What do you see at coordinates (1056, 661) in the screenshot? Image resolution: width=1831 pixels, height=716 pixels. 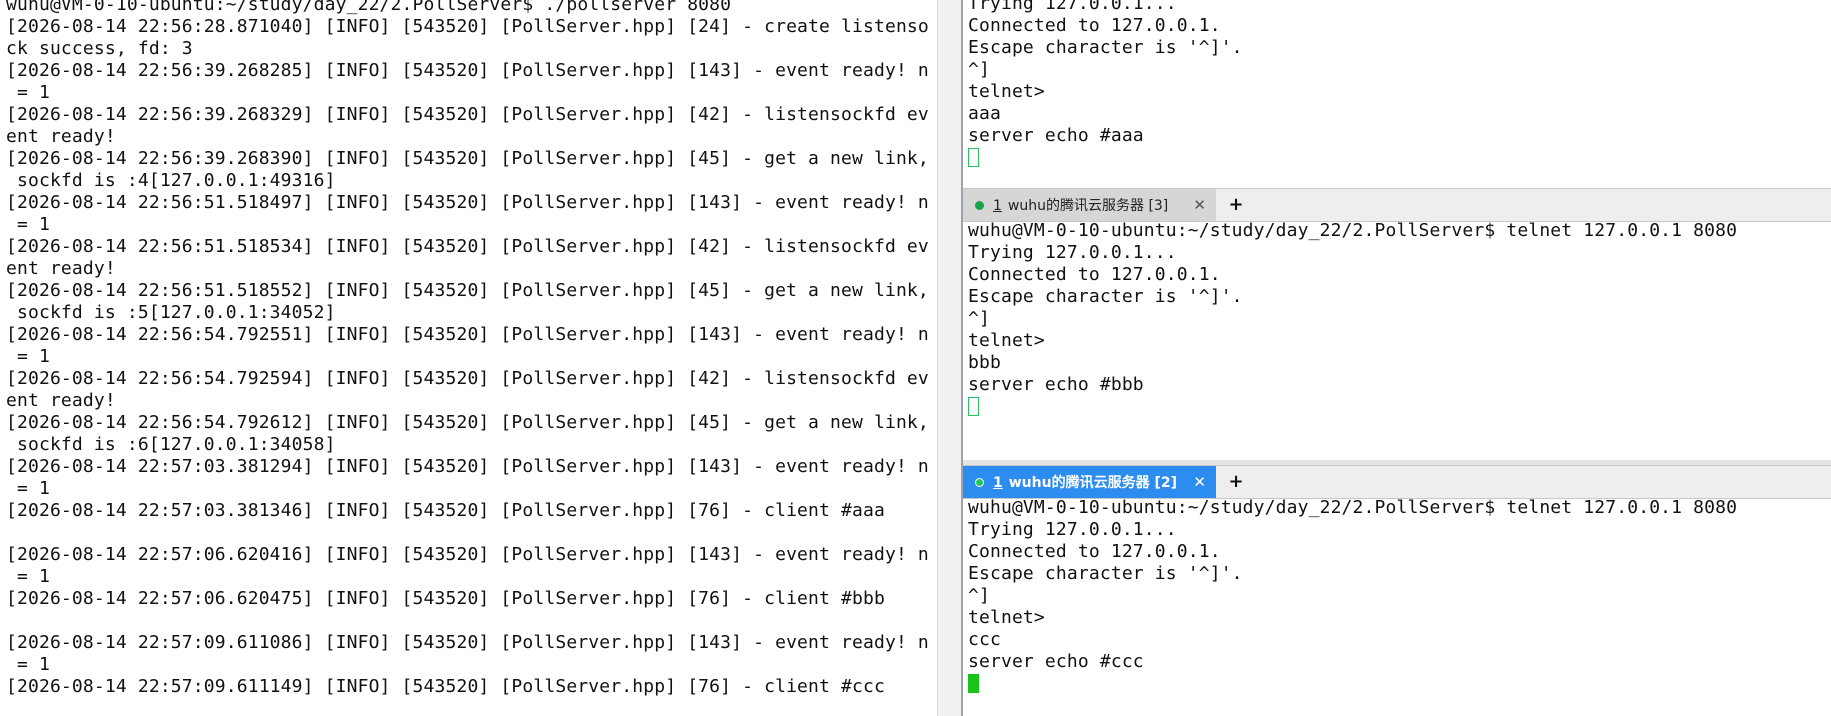 I see `terminal-line: server echo #ccc` at bounding box center [1056, 661].